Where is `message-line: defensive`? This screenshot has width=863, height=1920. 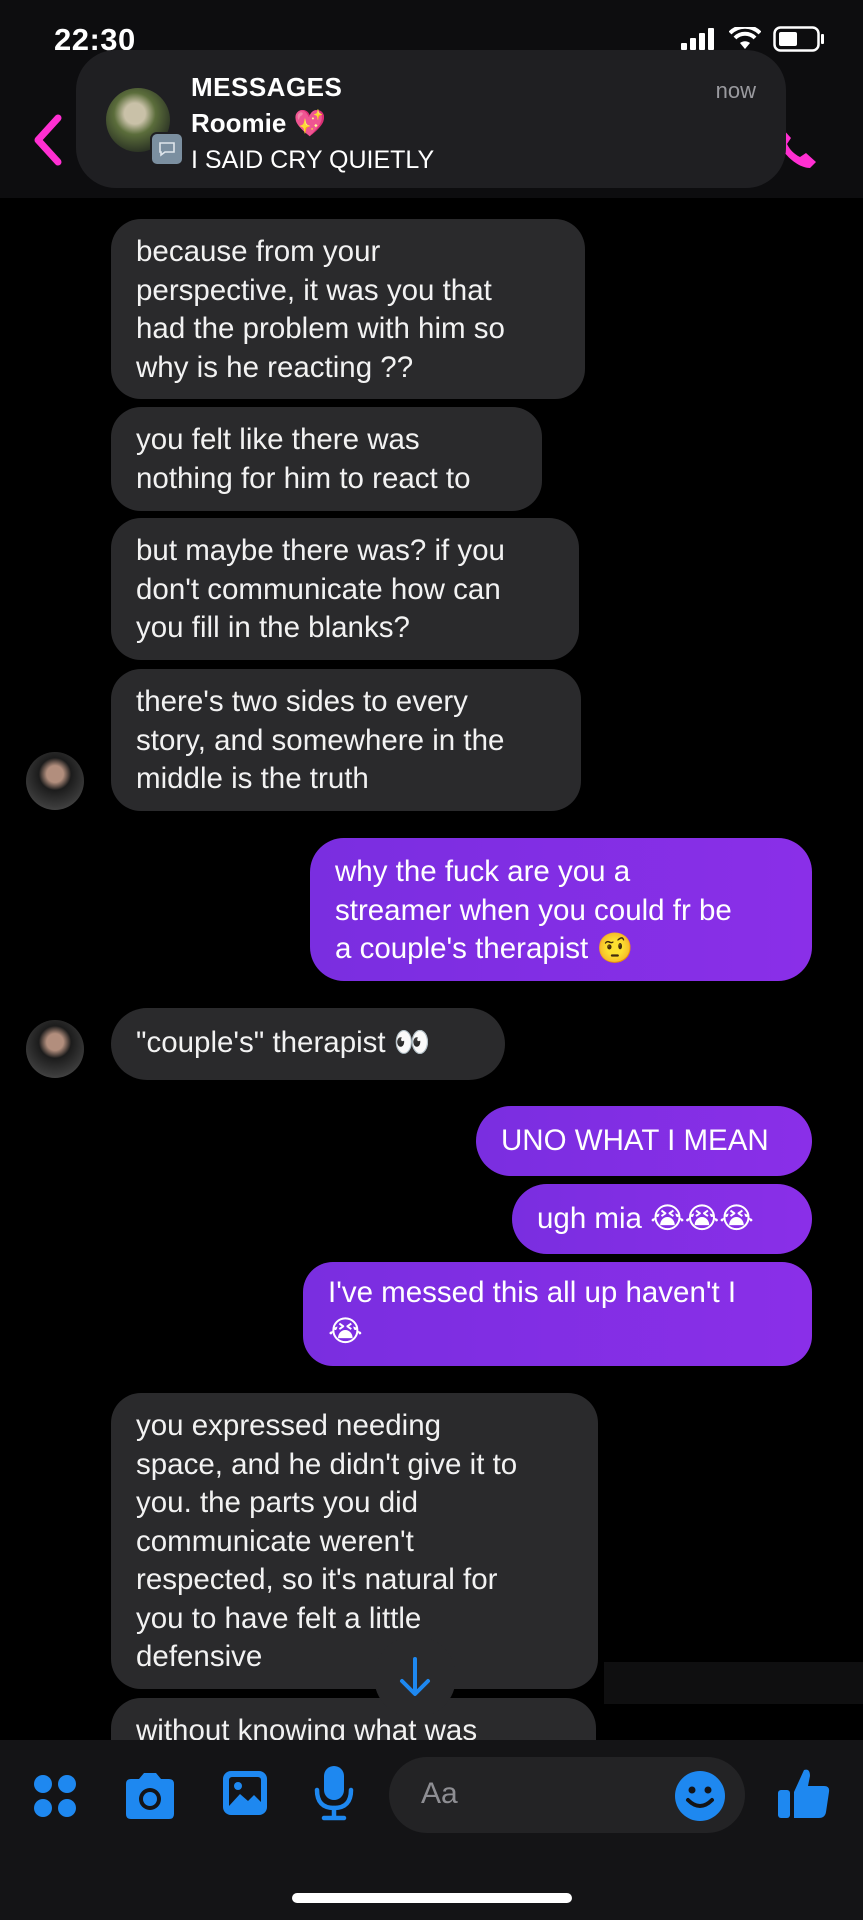 message-line: defensive is located at coordinates (199, 1656).